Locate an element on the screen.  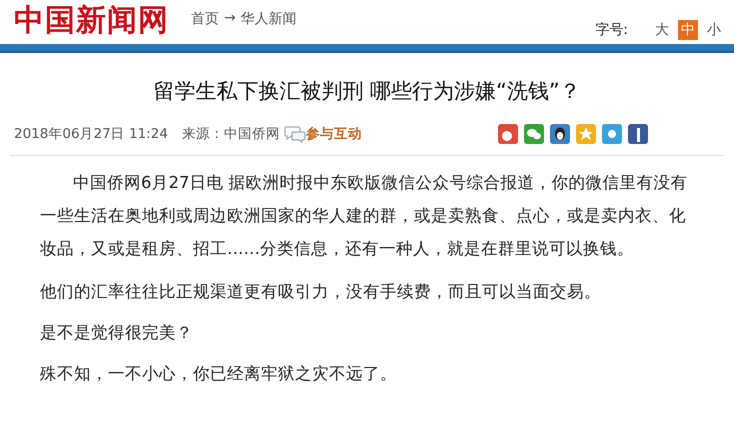
article-source: 来源：中国侨网 is located at coordinates (231, 134).